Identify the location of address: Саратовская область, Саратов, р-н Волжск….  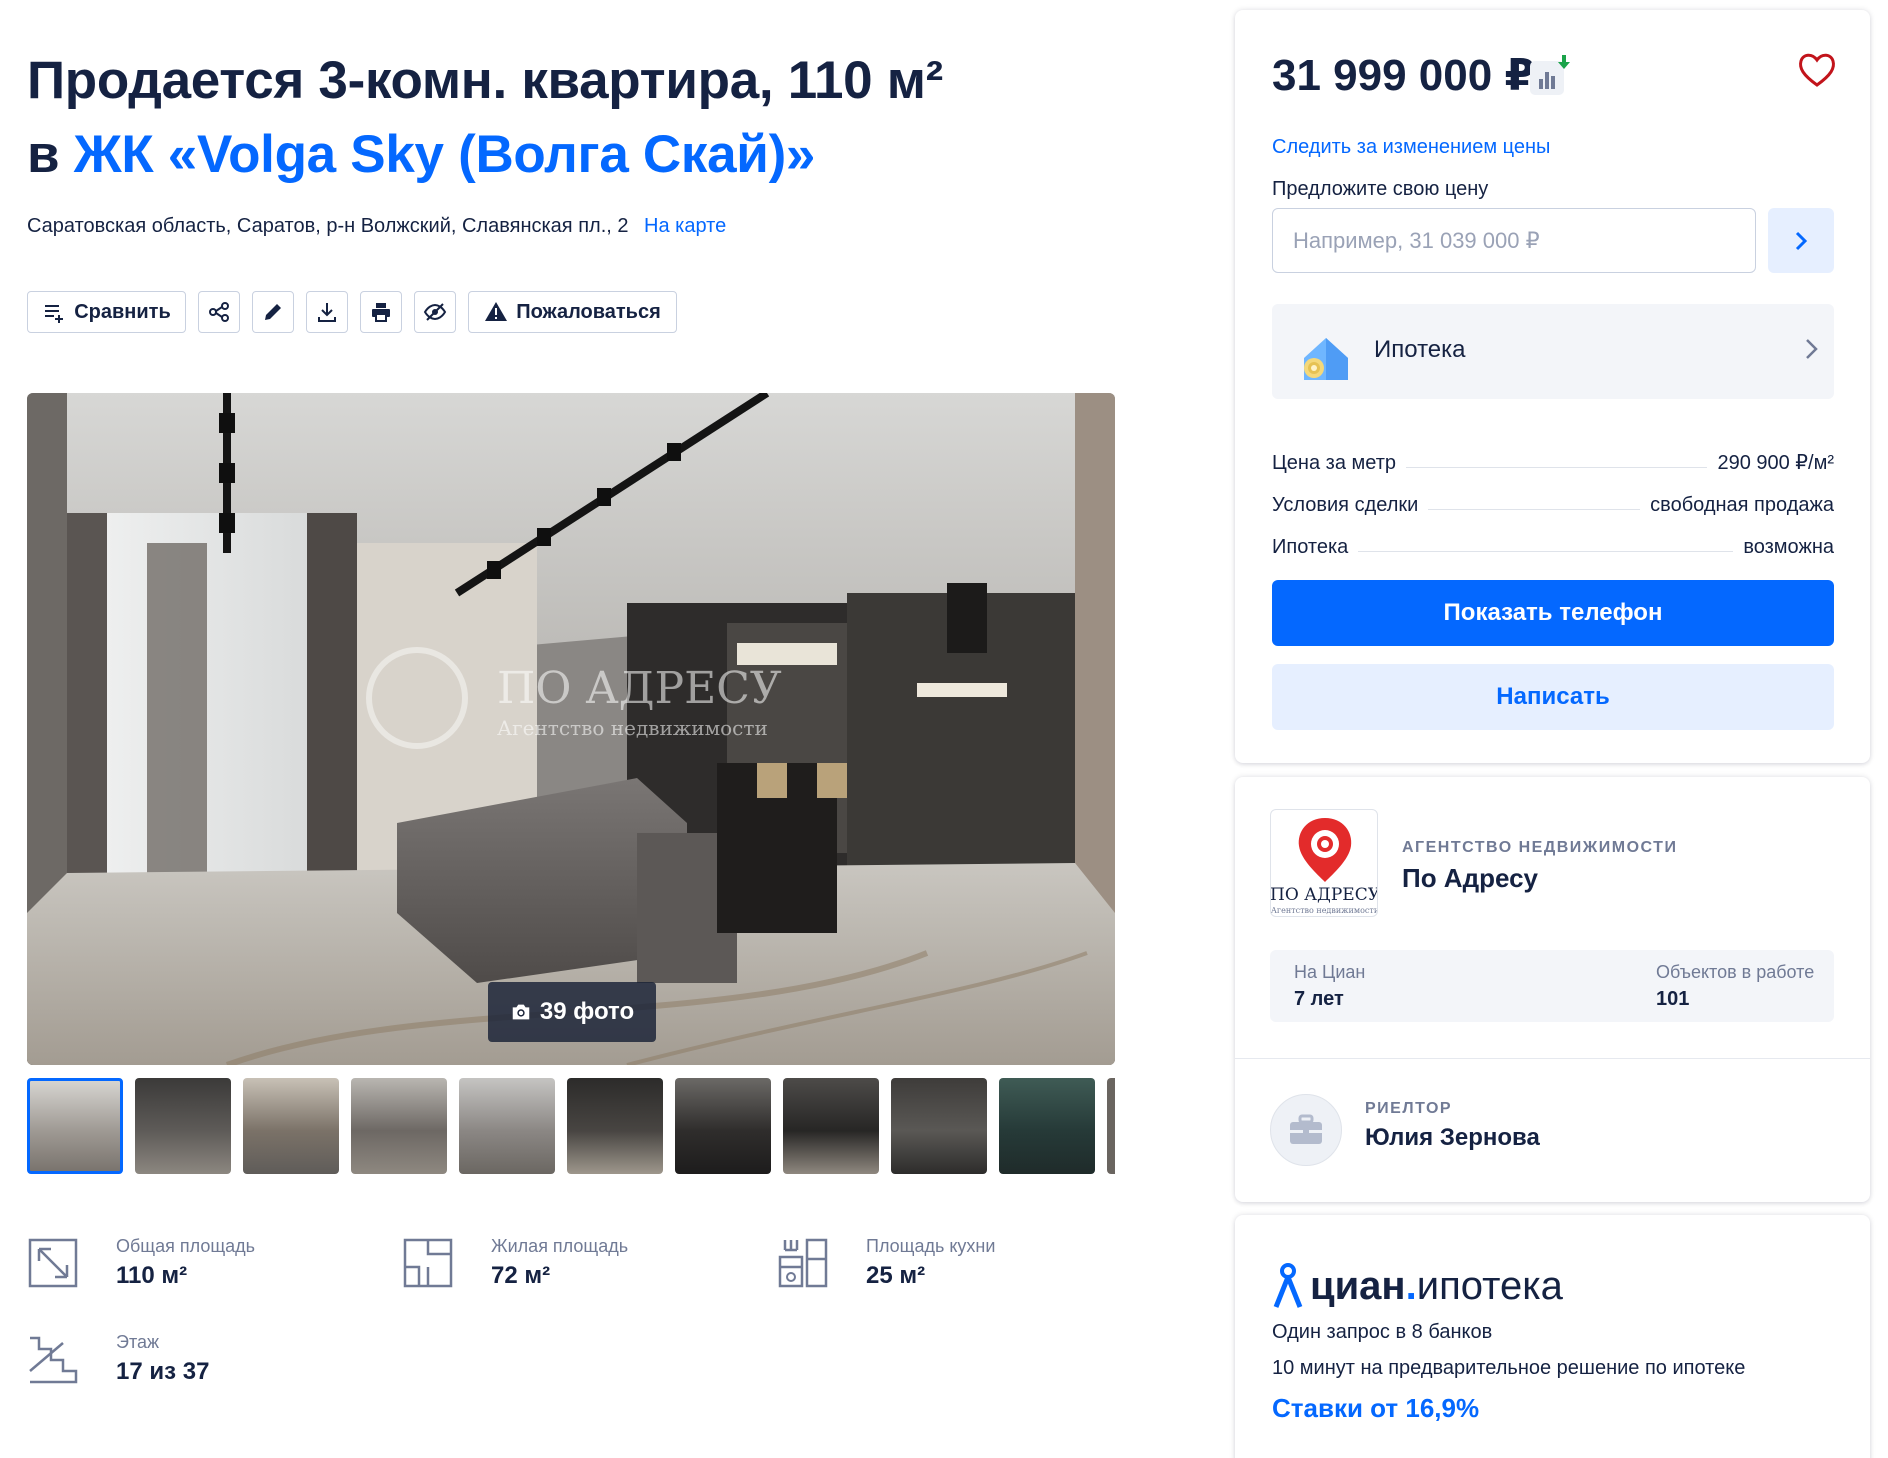
(376, 226).